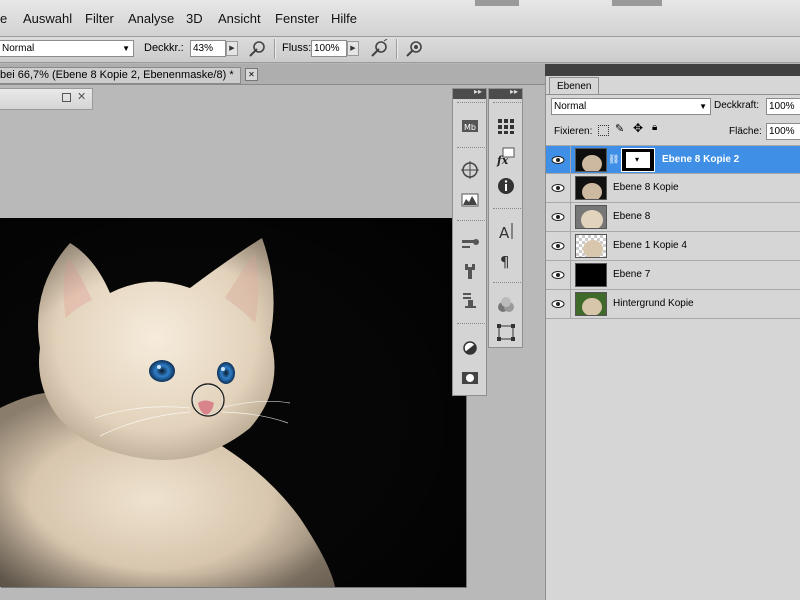 The height and width of the screenshot is (600, 800). Describe the element at coordinates (257, 49) in the screenshot. I see `airbrush-icon` at that location.